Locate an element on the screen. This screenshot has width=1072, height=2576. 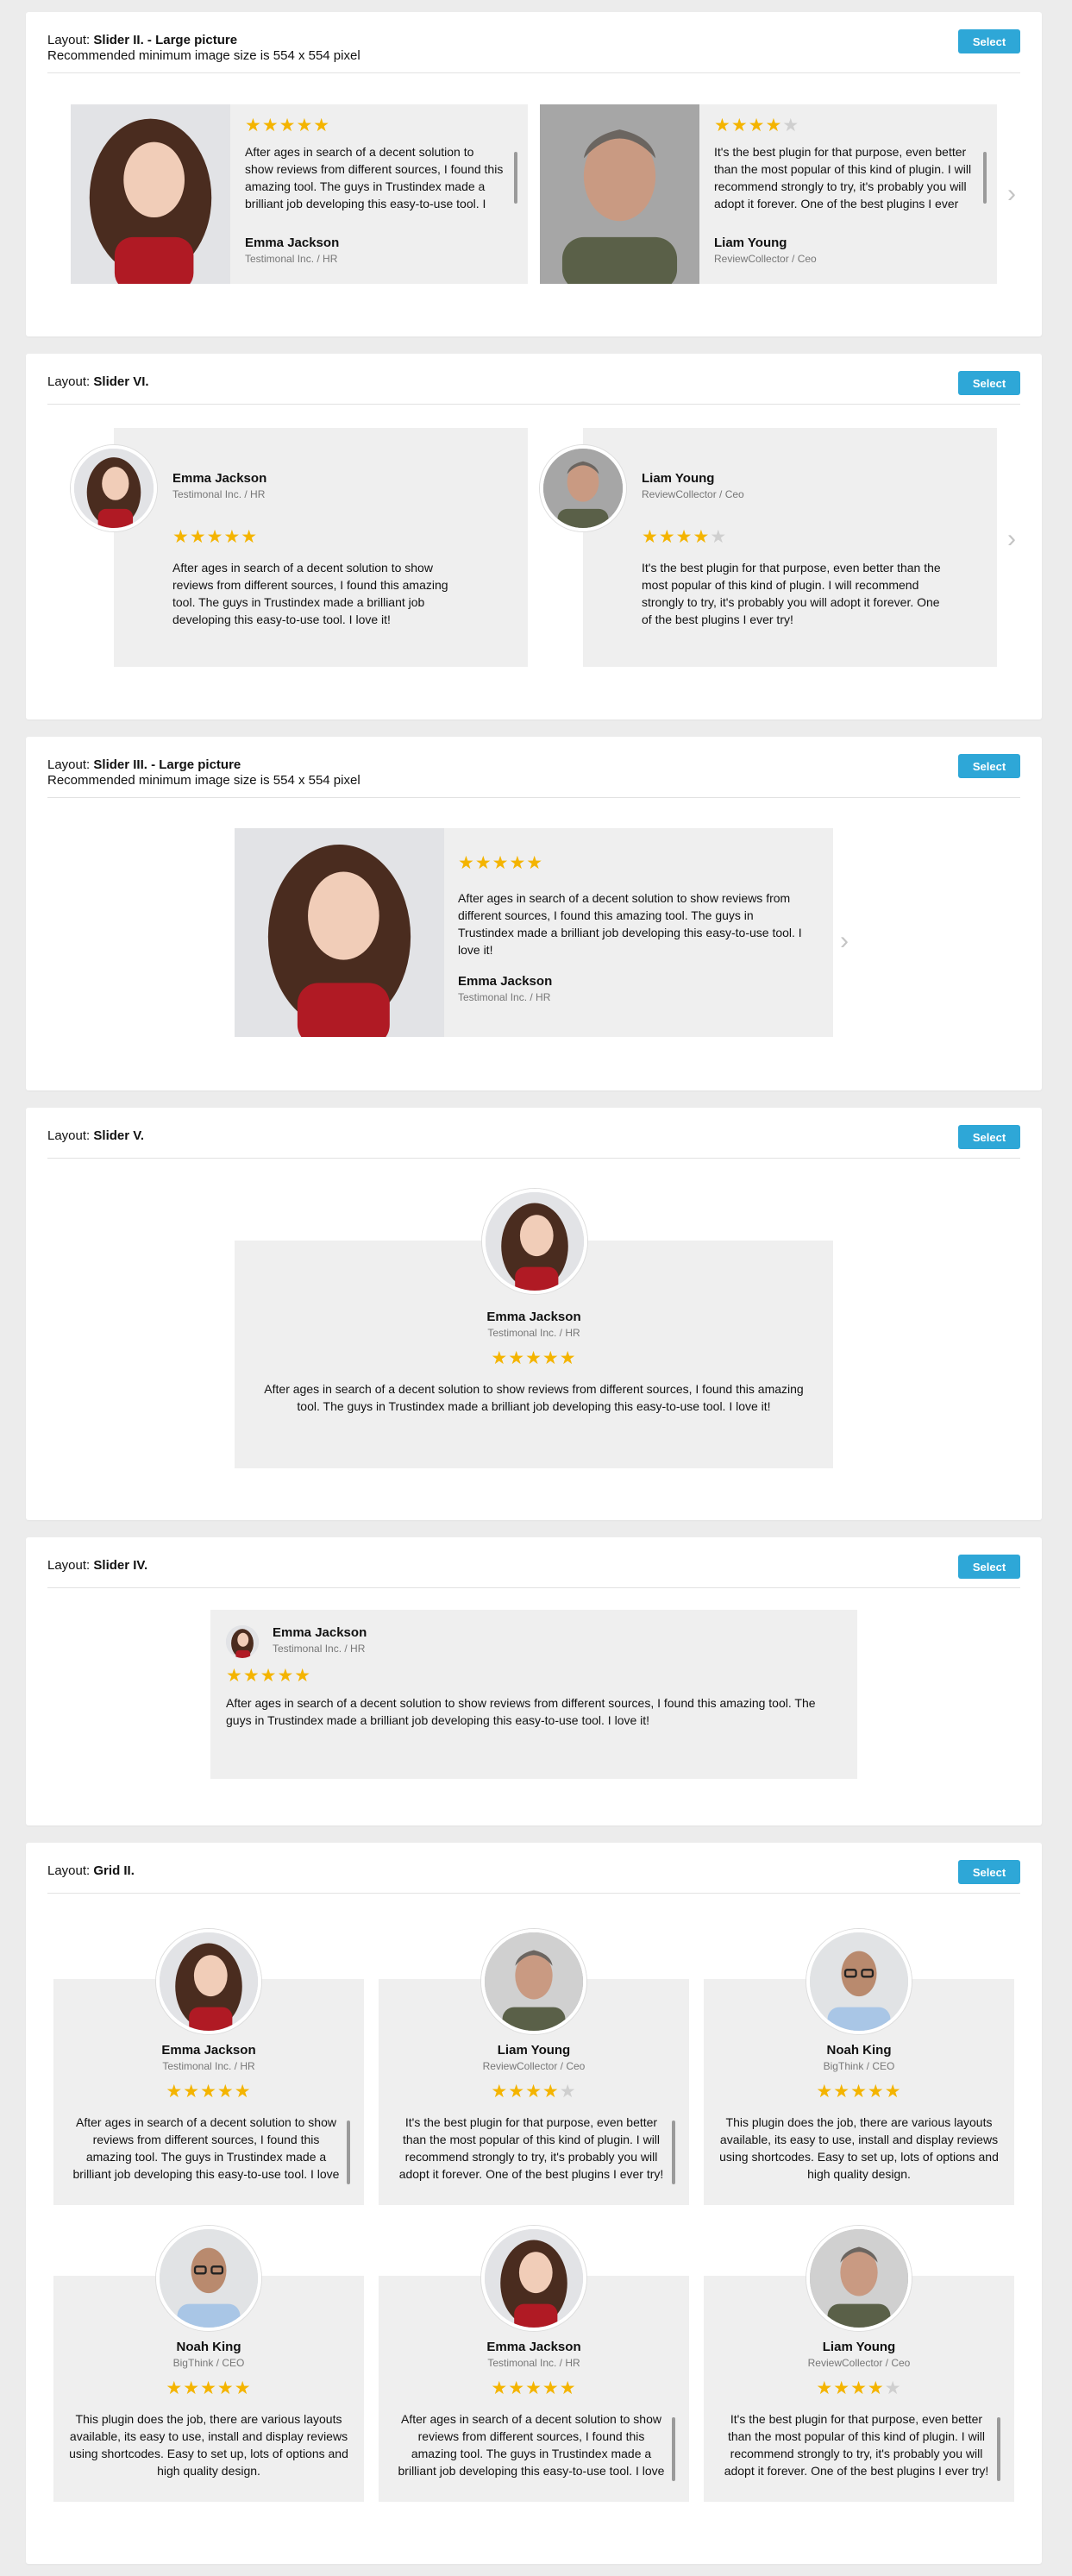
layout-title: Layout: Grid II. is located at coordinates (91, 1870).